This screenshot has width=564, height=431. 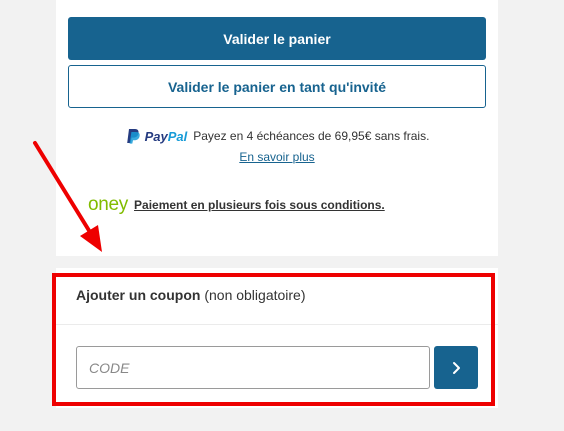 I want to click on coupon-submit-button, so click(x=456, y=367).